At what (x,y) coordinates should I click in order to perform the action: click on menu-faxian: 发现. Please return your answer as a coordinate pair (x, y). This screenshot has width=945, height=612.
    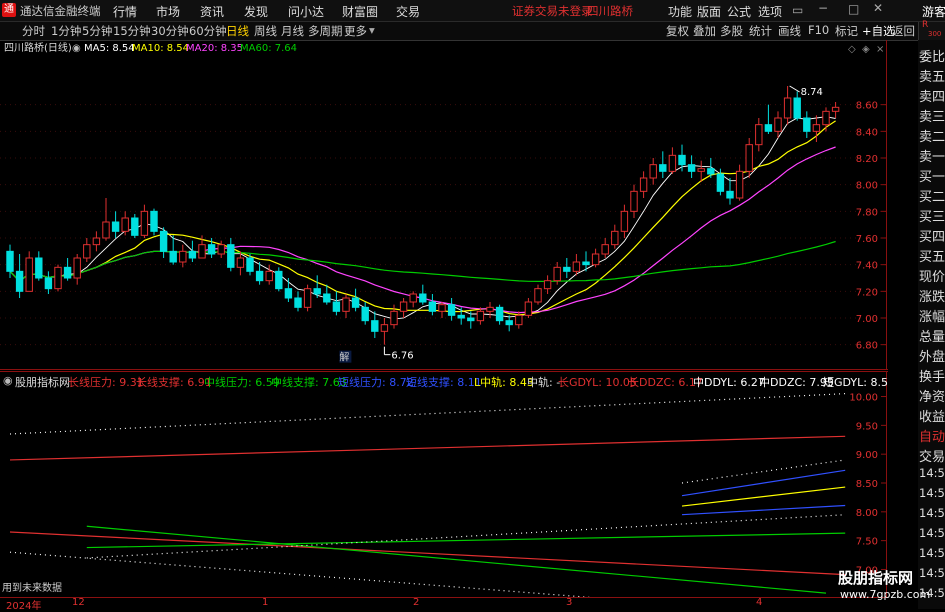
    Looking at the image, I should click on (256, 11).